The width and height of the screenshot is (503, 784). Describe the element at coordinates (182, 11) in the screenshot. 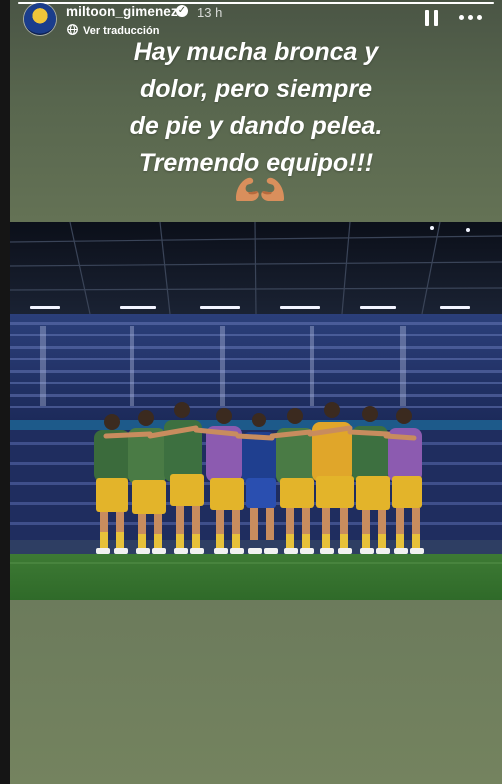

I see `verified-badge-icon: ✓` at that location.